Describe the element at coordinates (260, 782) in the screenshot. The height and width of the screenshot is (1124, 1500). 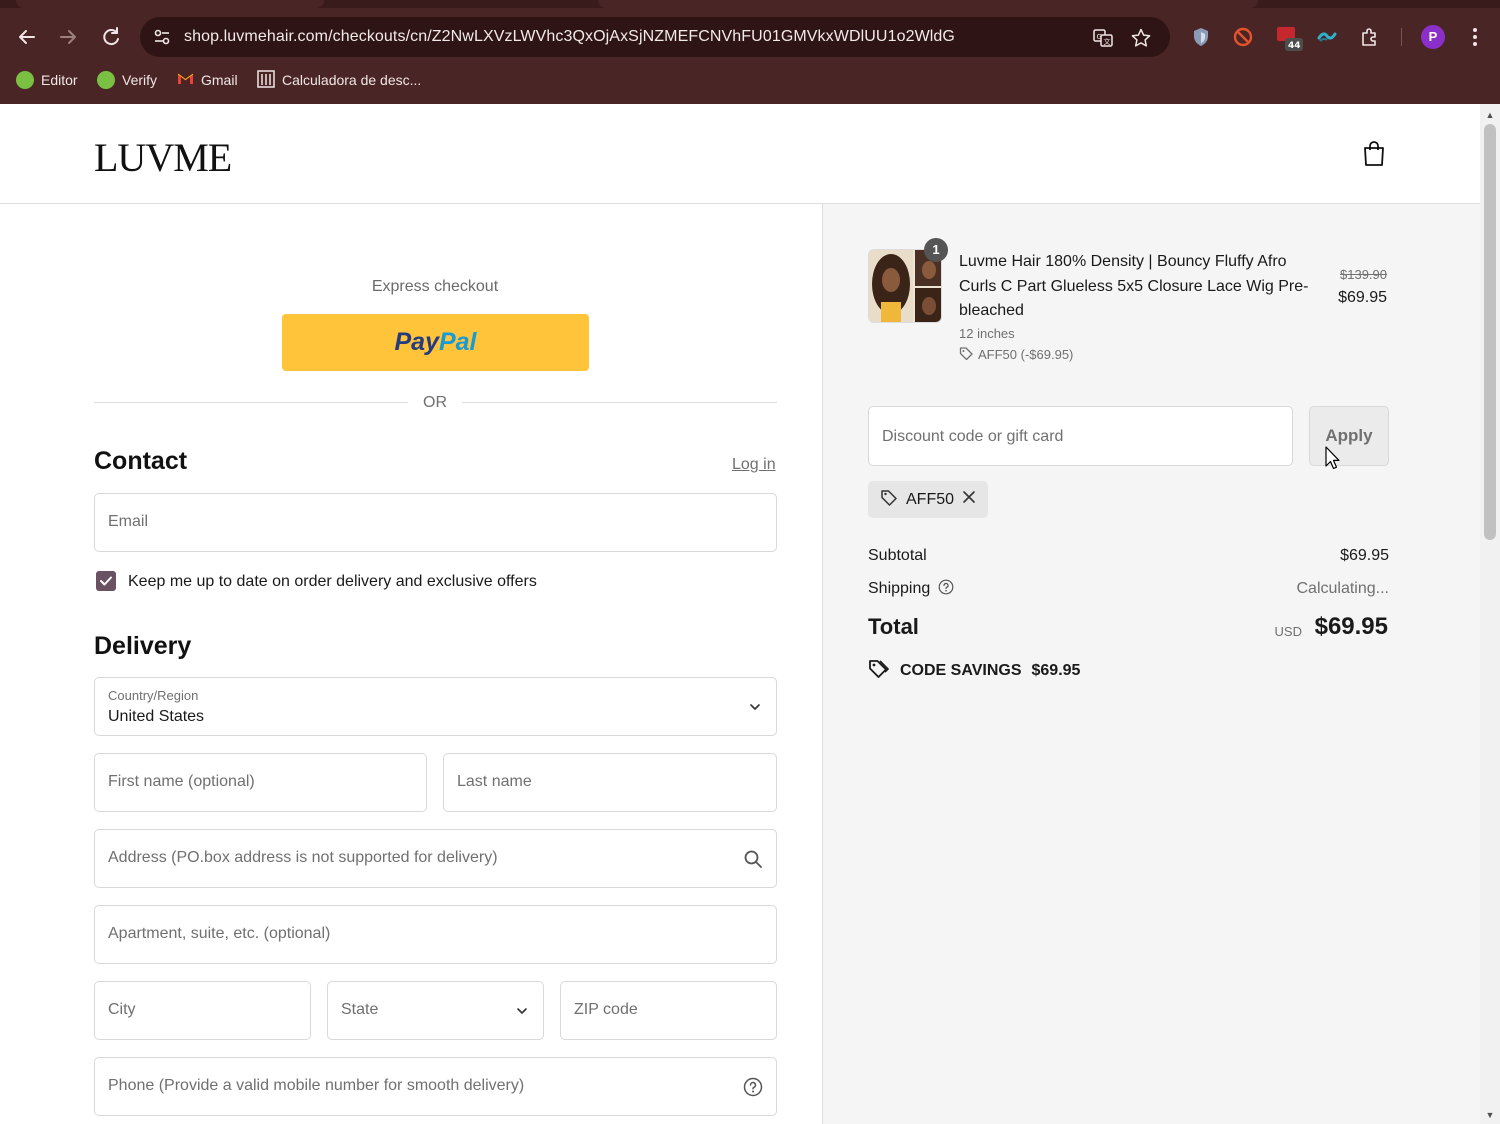
I see `first-name-field: First name (optional)` at that location.